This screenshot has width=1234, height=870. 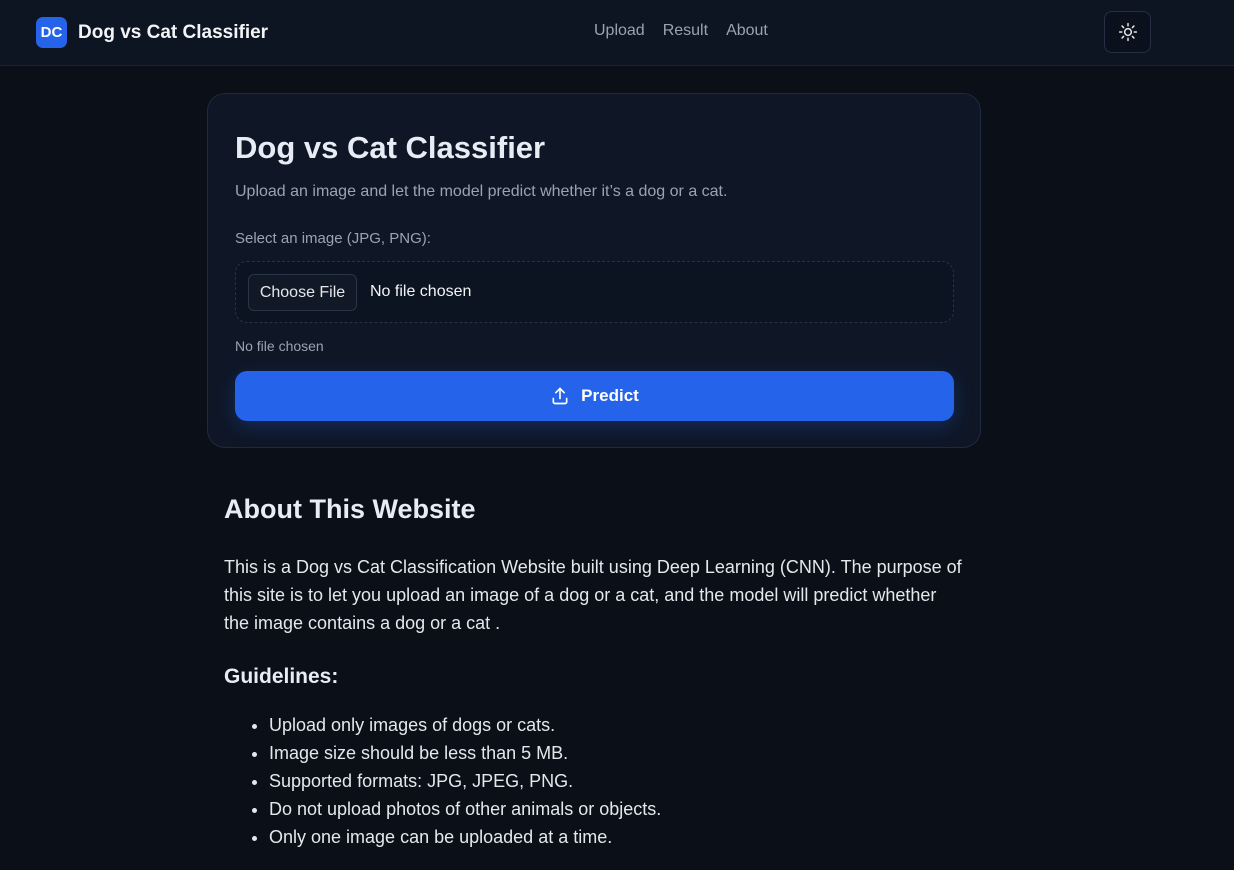 I want to click on upload-icon, so click(x=560, y=396).